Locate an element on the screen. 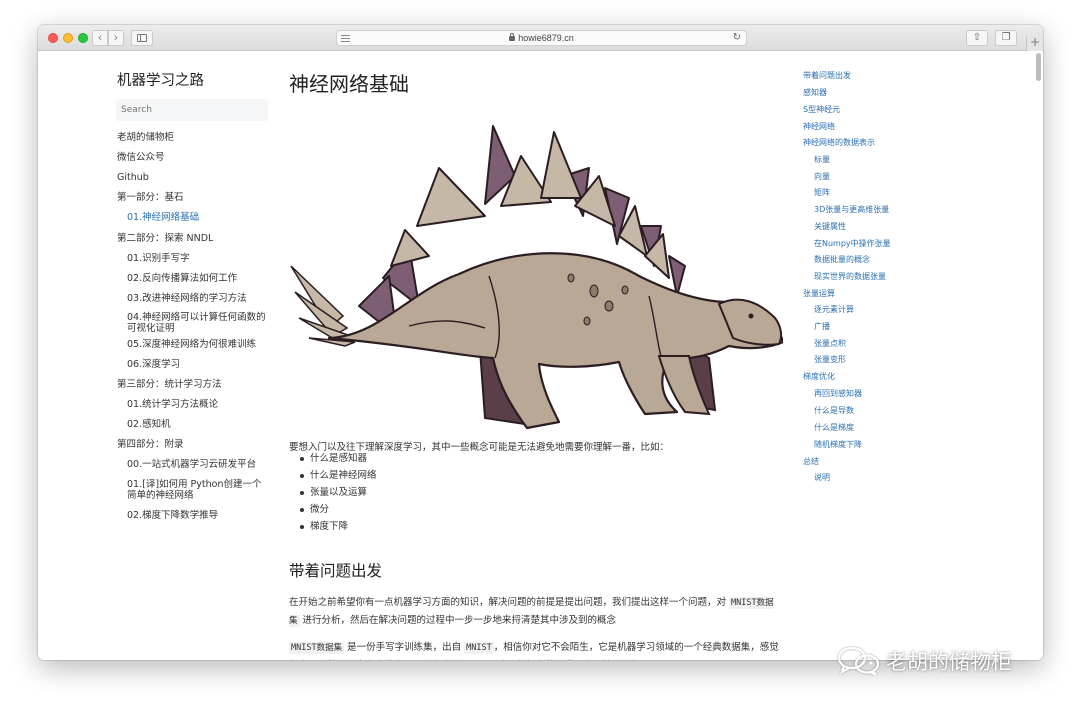 This screenshot has width=1080, height=709. paragraph-text: 是一份手写字训练集，出自 is located at coordinates (404, 647).